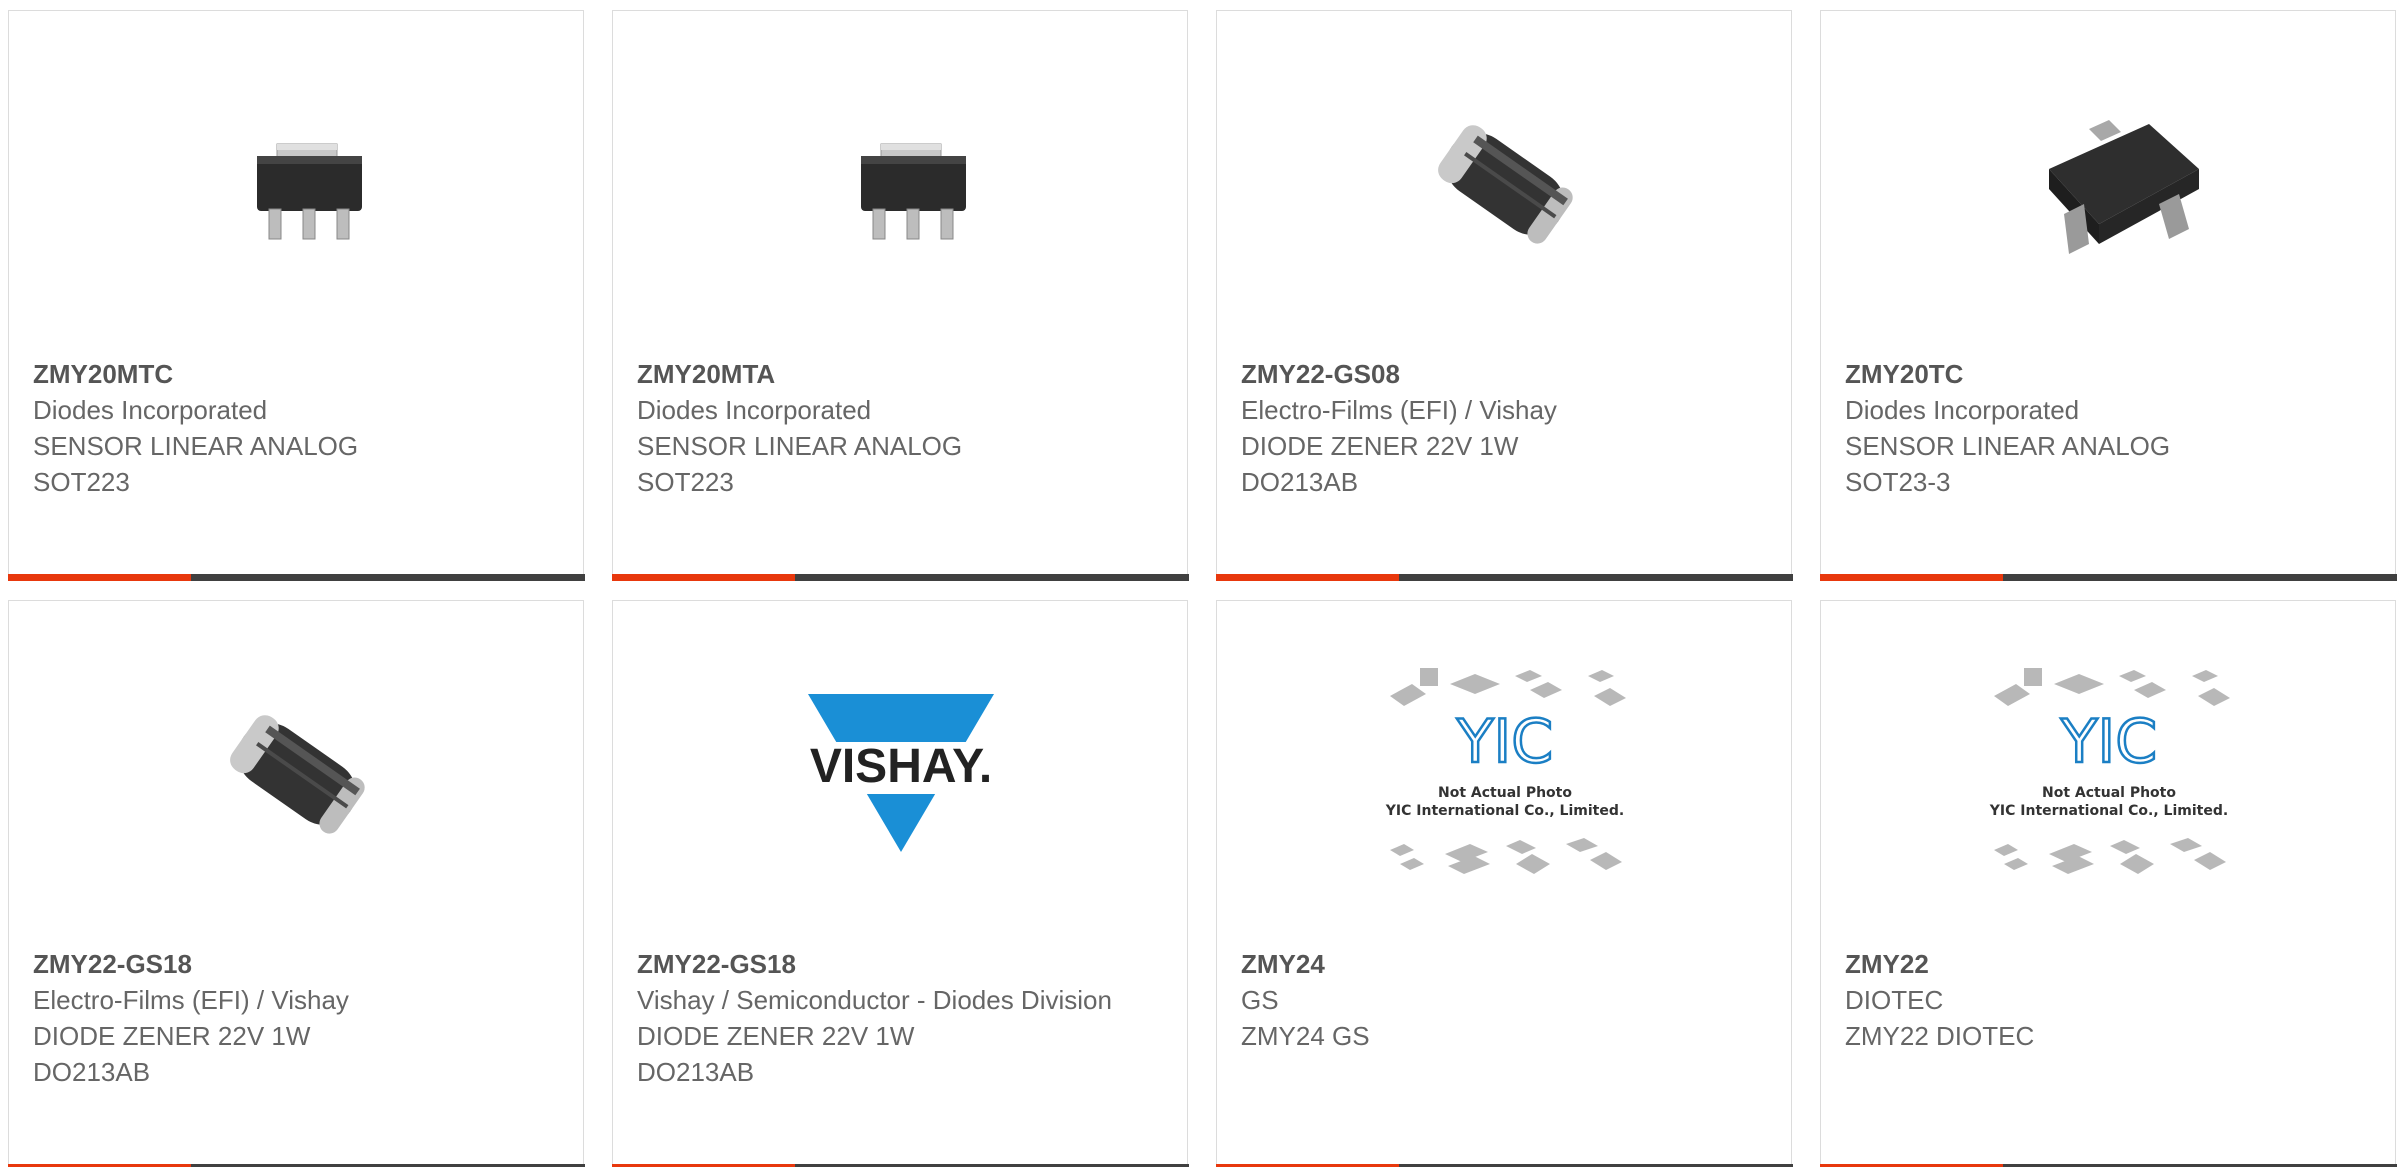 The image size is (2400, 1167). I want to click on description: ZMY24 GS, so click(1305, 1036).